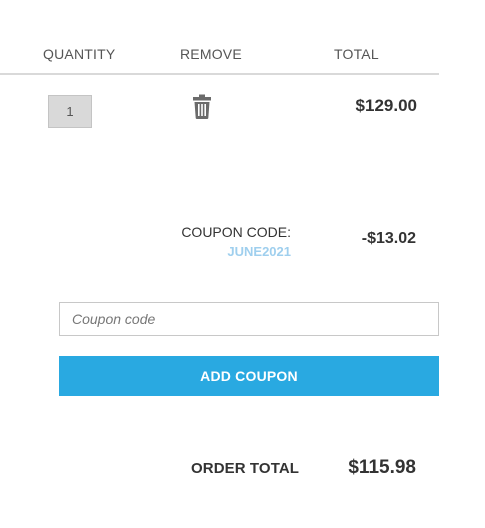  I want to click on trash-icon, so click(202, 106).